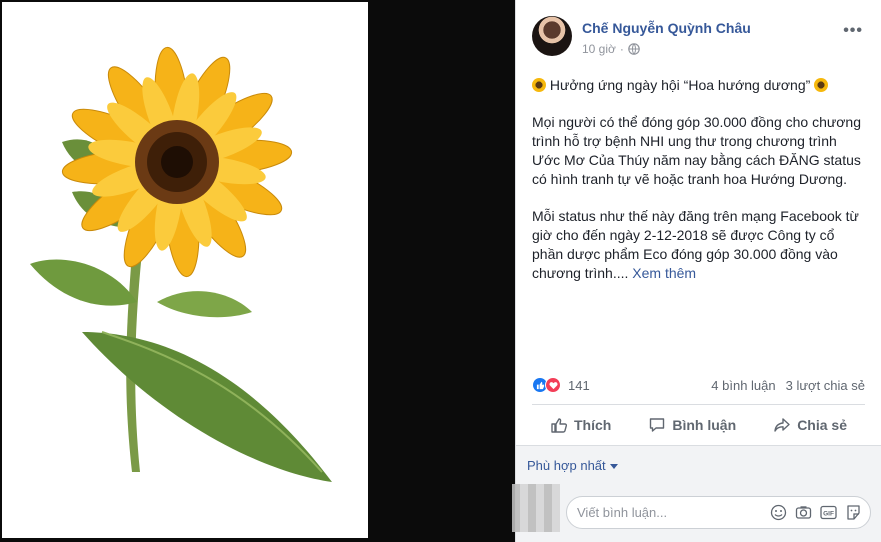  I want to click on author-avatar, so click(552, 36).